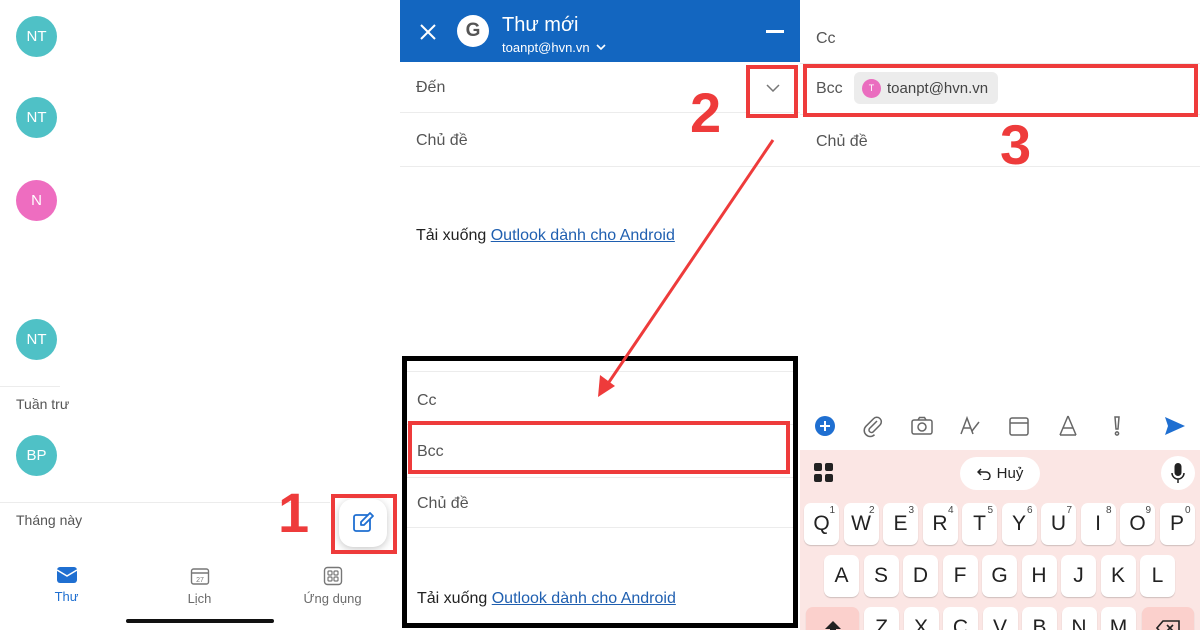  I want to click on arrow-annotation, so click(686, 268).